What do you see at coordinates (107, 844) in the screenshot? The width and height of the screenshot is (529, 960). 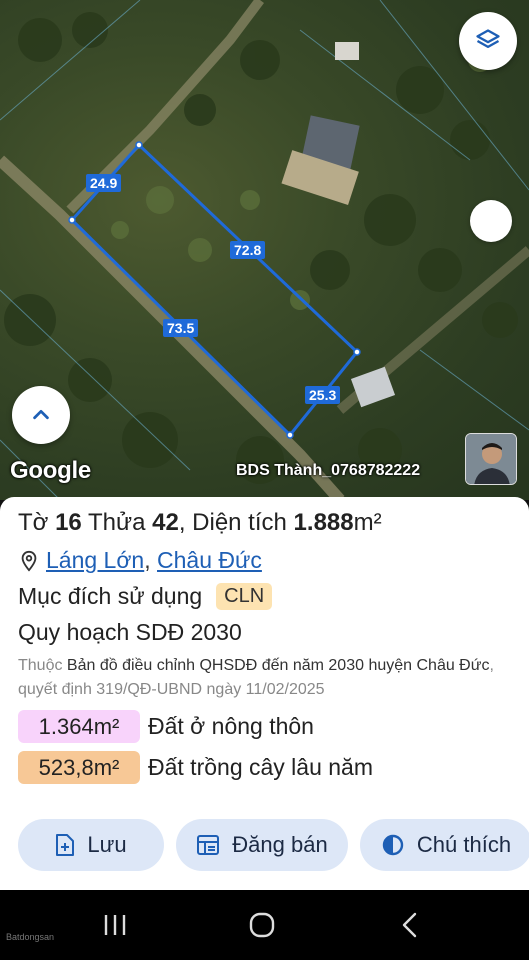 I see `save-label: Lưu` at bounding box center [107, 844].